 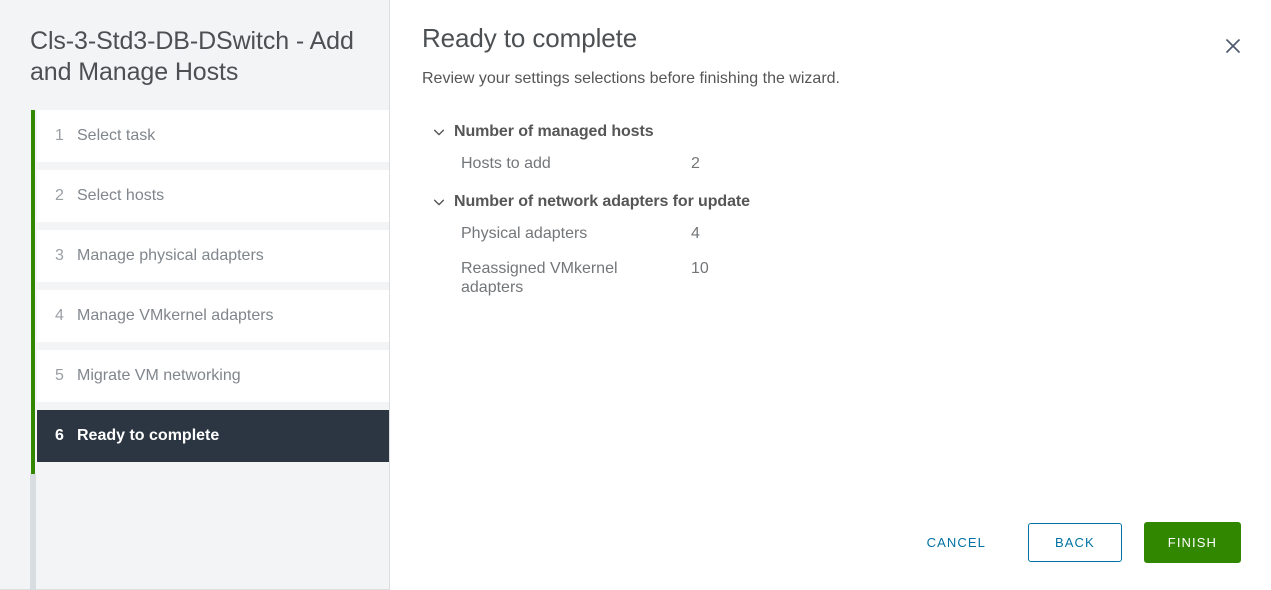 What do you see at coordinates (700, 268) in the screenshot?
I see `summary-row-value: 10` at bounding box center [700, 268].